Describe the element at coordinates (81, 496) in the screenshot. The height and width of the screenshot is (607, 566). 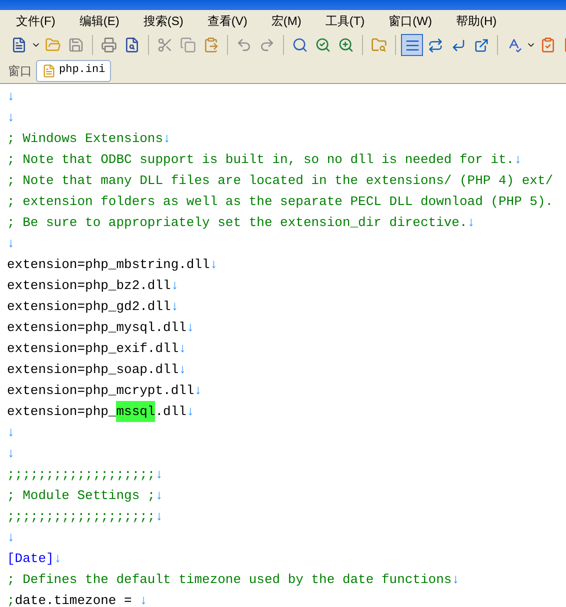
I see `code-text: ; Module Settings ;` at that location.